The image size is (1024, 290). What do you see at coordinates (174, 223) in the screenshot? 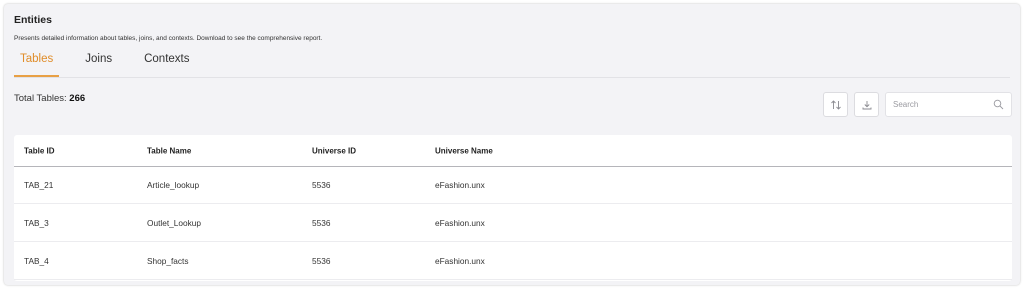
I see `cell-table-name: Outlet_Lookup` at bounding box center [174, 223].